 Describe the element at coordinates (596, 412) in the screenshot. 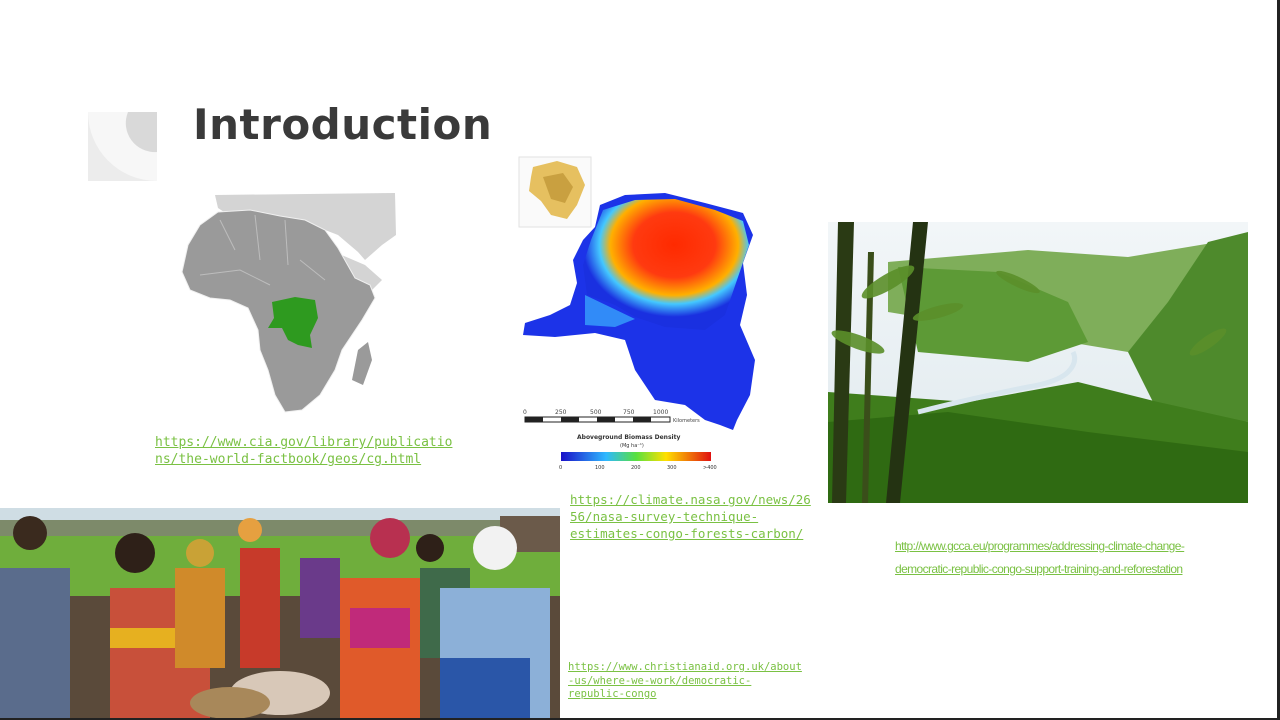

I see `scale-label-2: 500` at that location.